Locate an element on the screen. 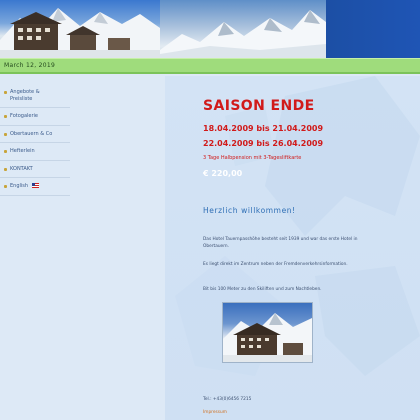 The image size is (420, 420). nav-item-label: English is located at coordinates (19, 186).